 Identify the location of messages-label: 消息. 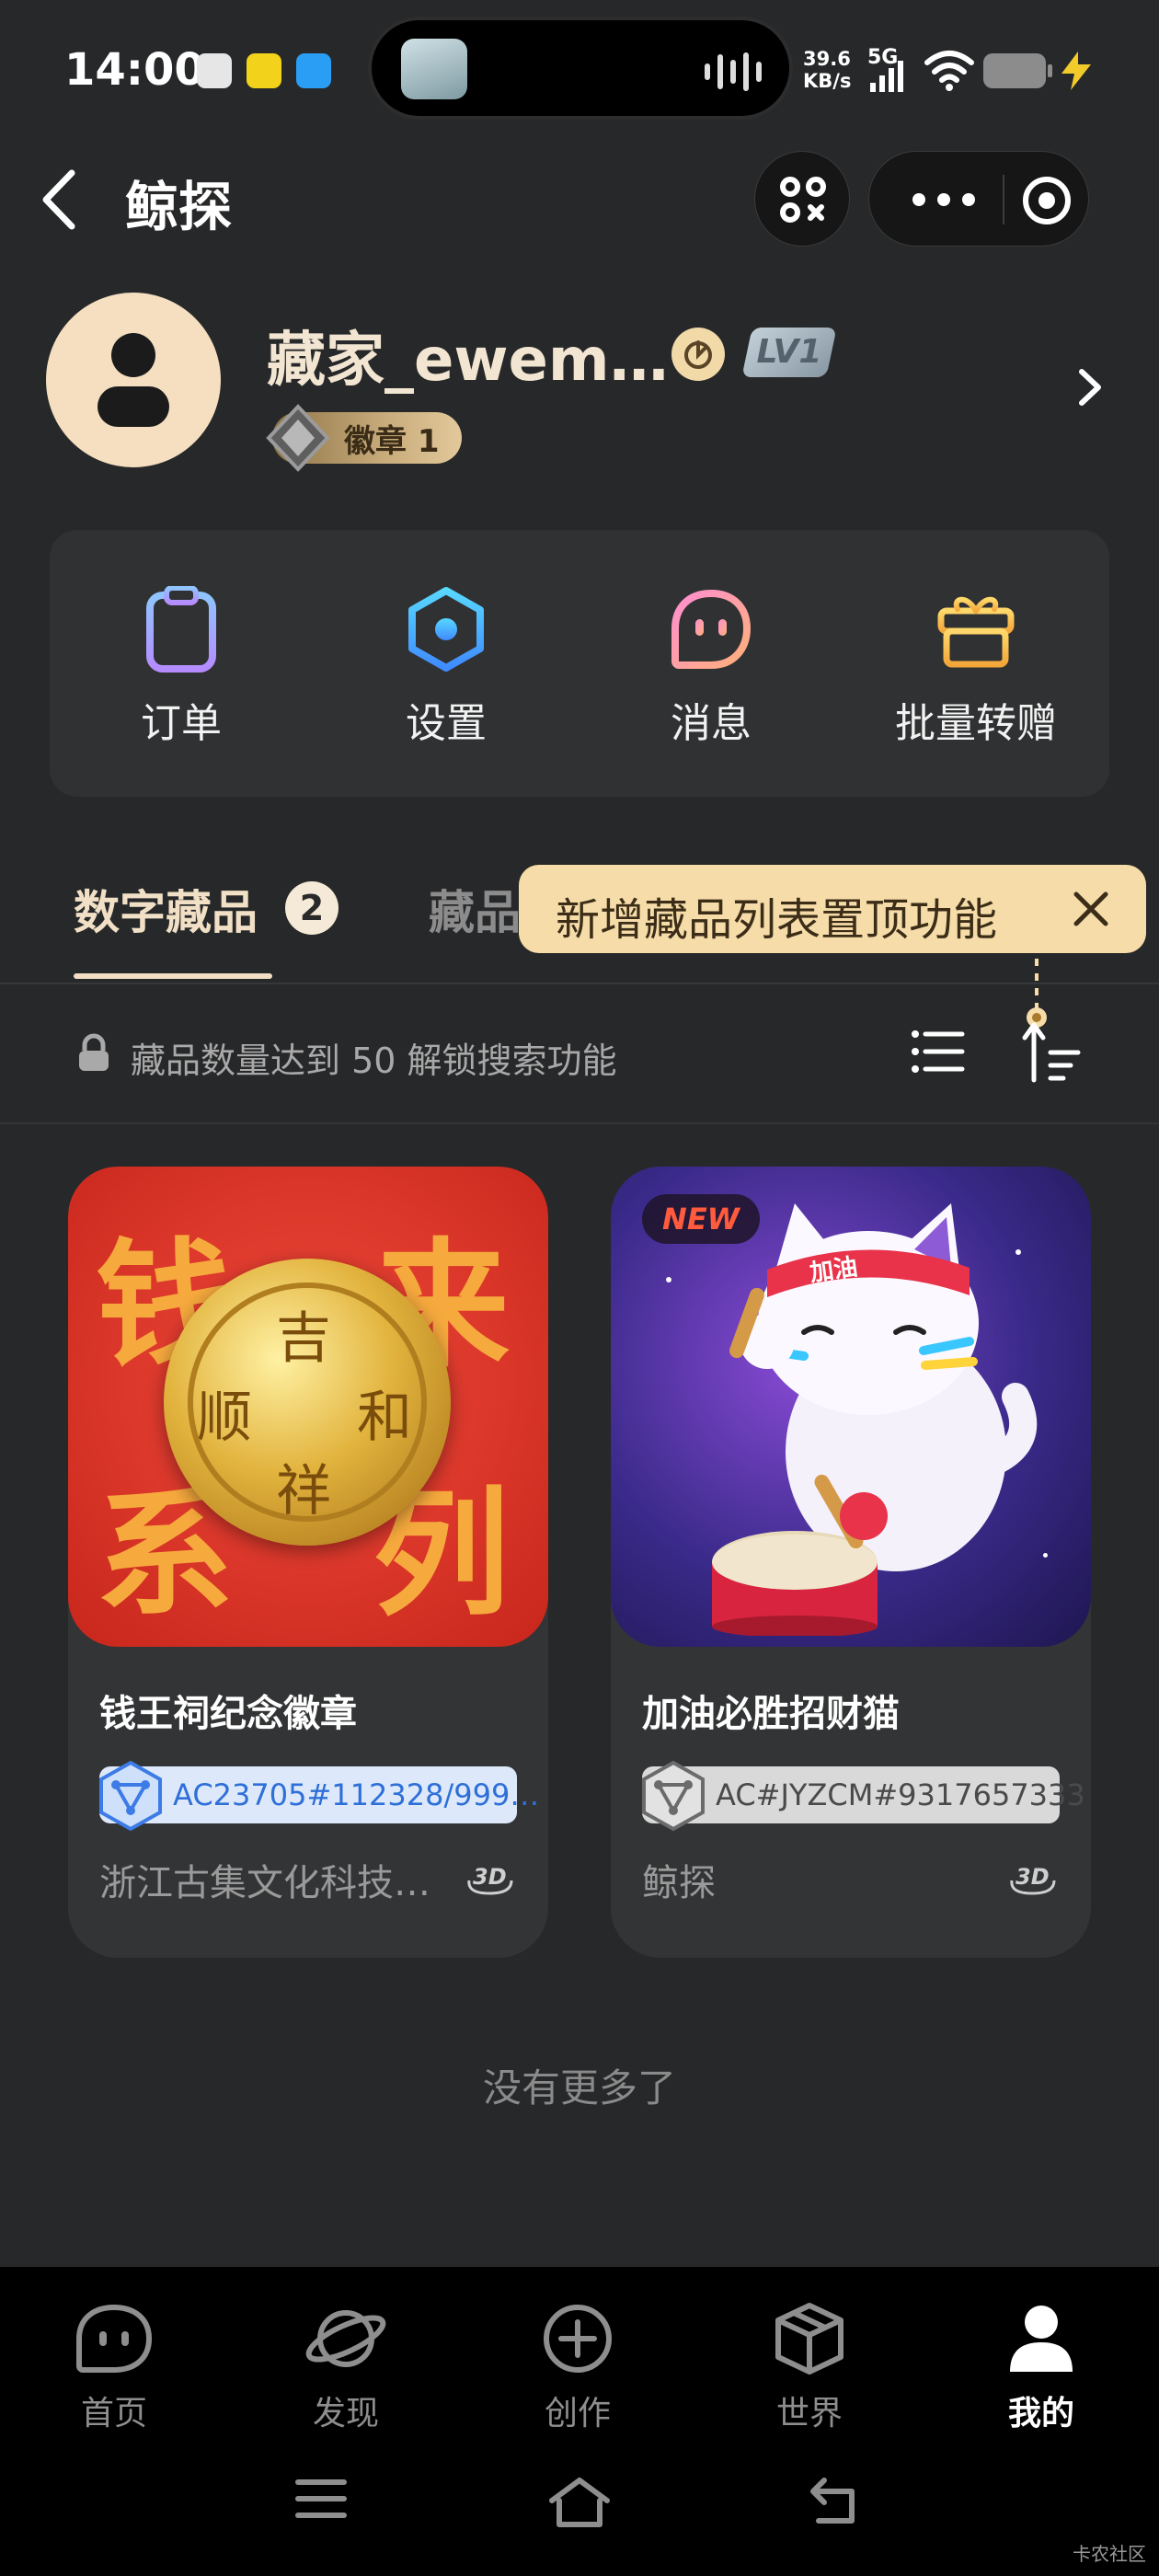
(711, 723).